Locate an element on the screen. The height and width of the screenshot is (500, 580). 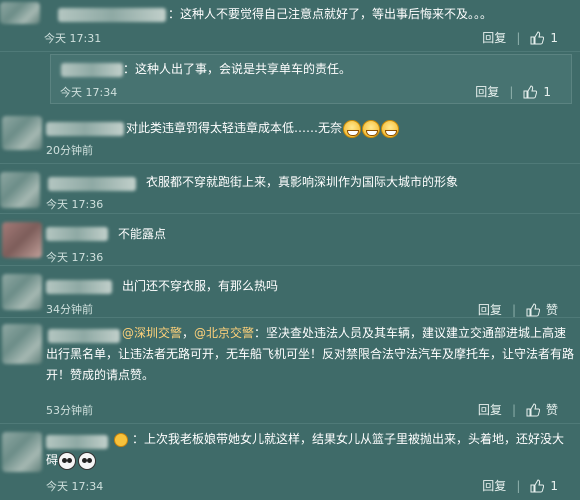
comment-item: 出门还不穿衣服，有那么热吗 34分钟前 回复 | 赞 is located at coordinates (290, 293).